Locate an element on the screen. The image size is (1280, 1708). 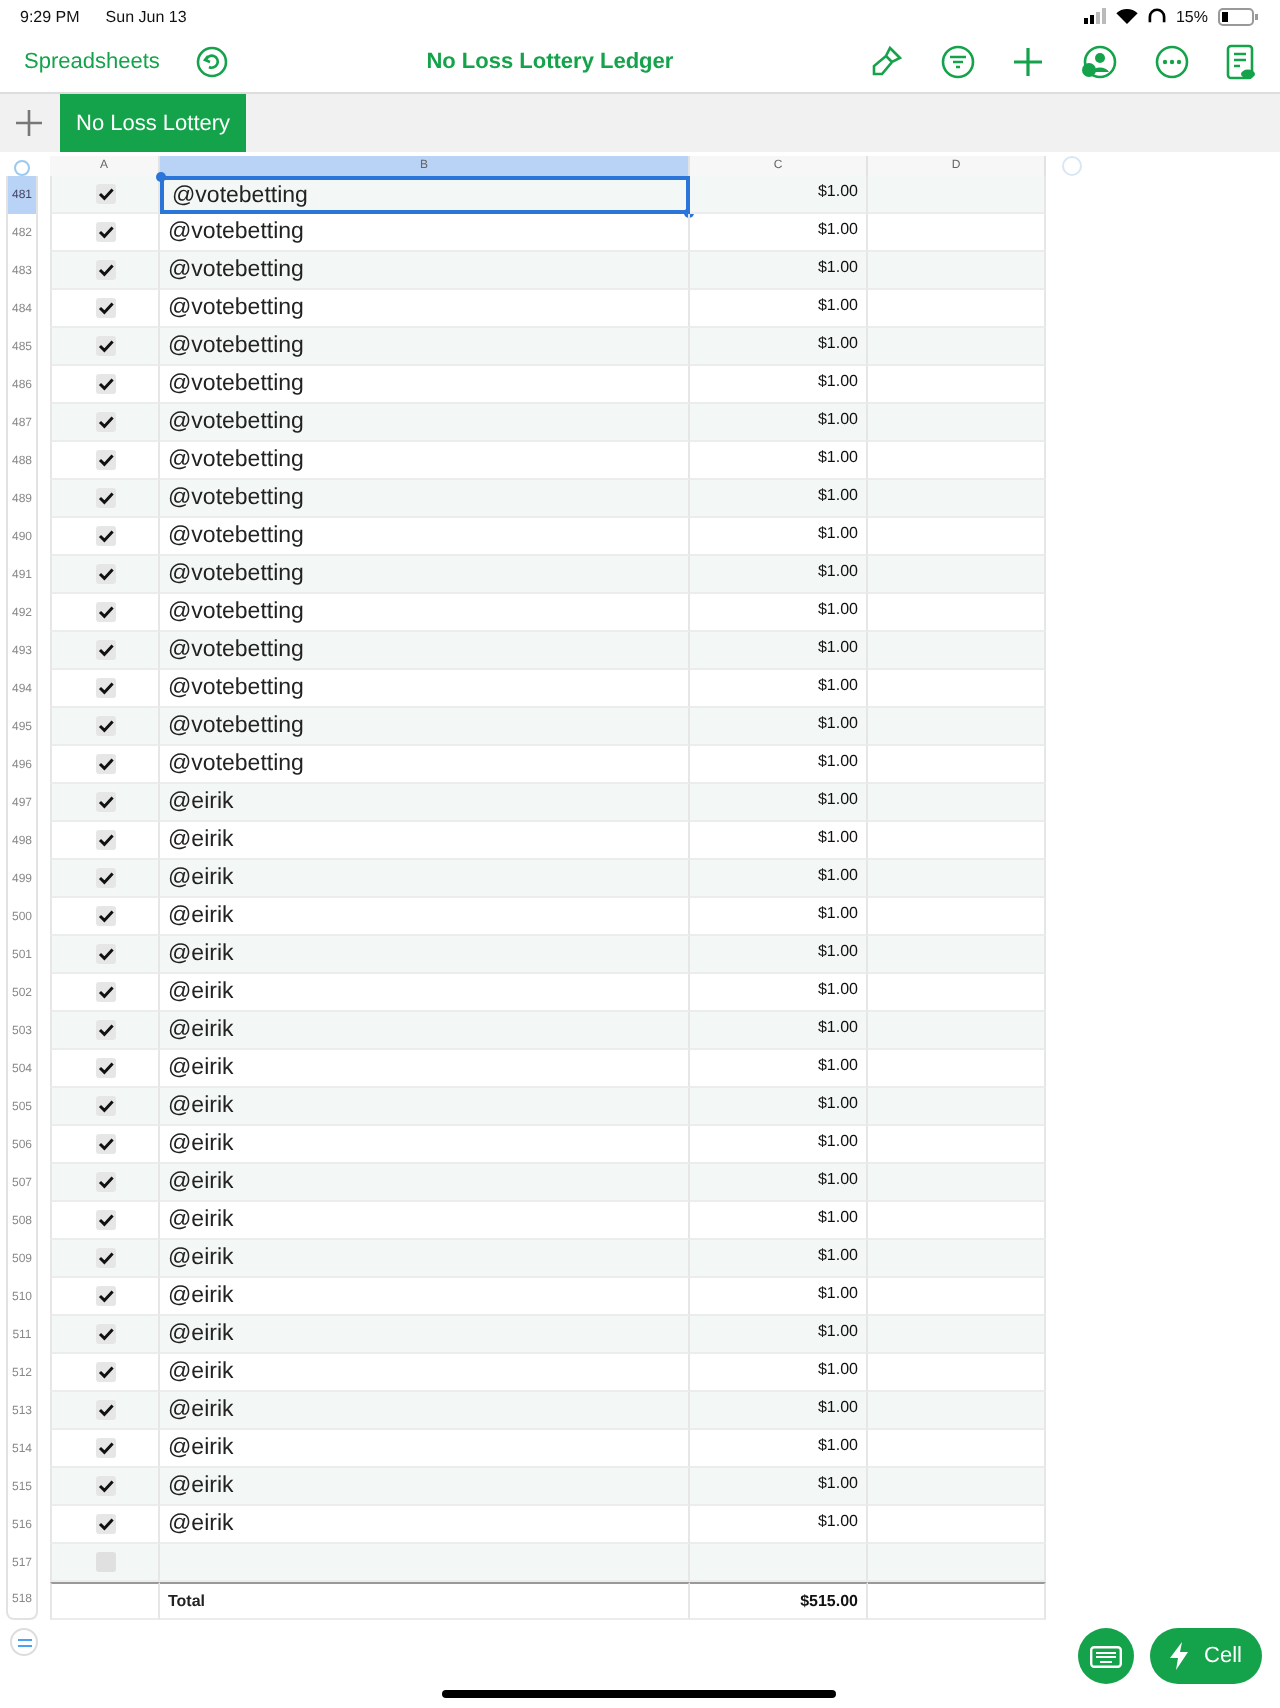
column-resize-handle is located at coordinates (1072, 166).